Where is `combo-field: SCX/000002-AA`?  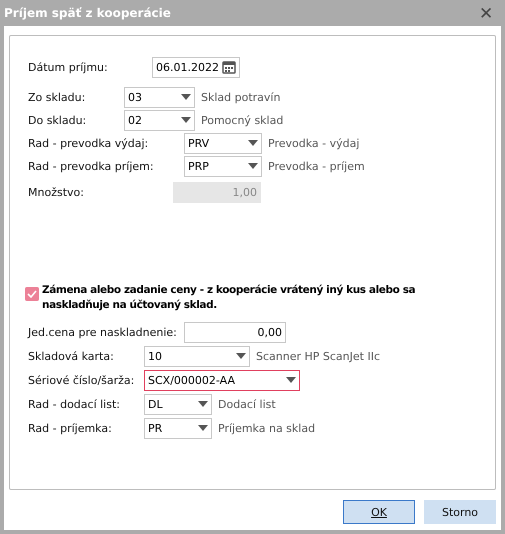 combo-field: SCX/000002-AA is located at coordinates (222, 380).